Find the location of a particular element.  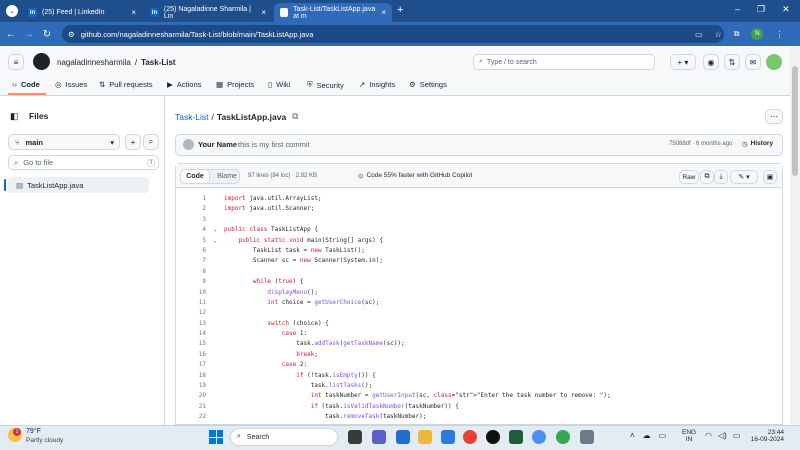

cloud-icon: ☁ is located at coordinates (647, 435).